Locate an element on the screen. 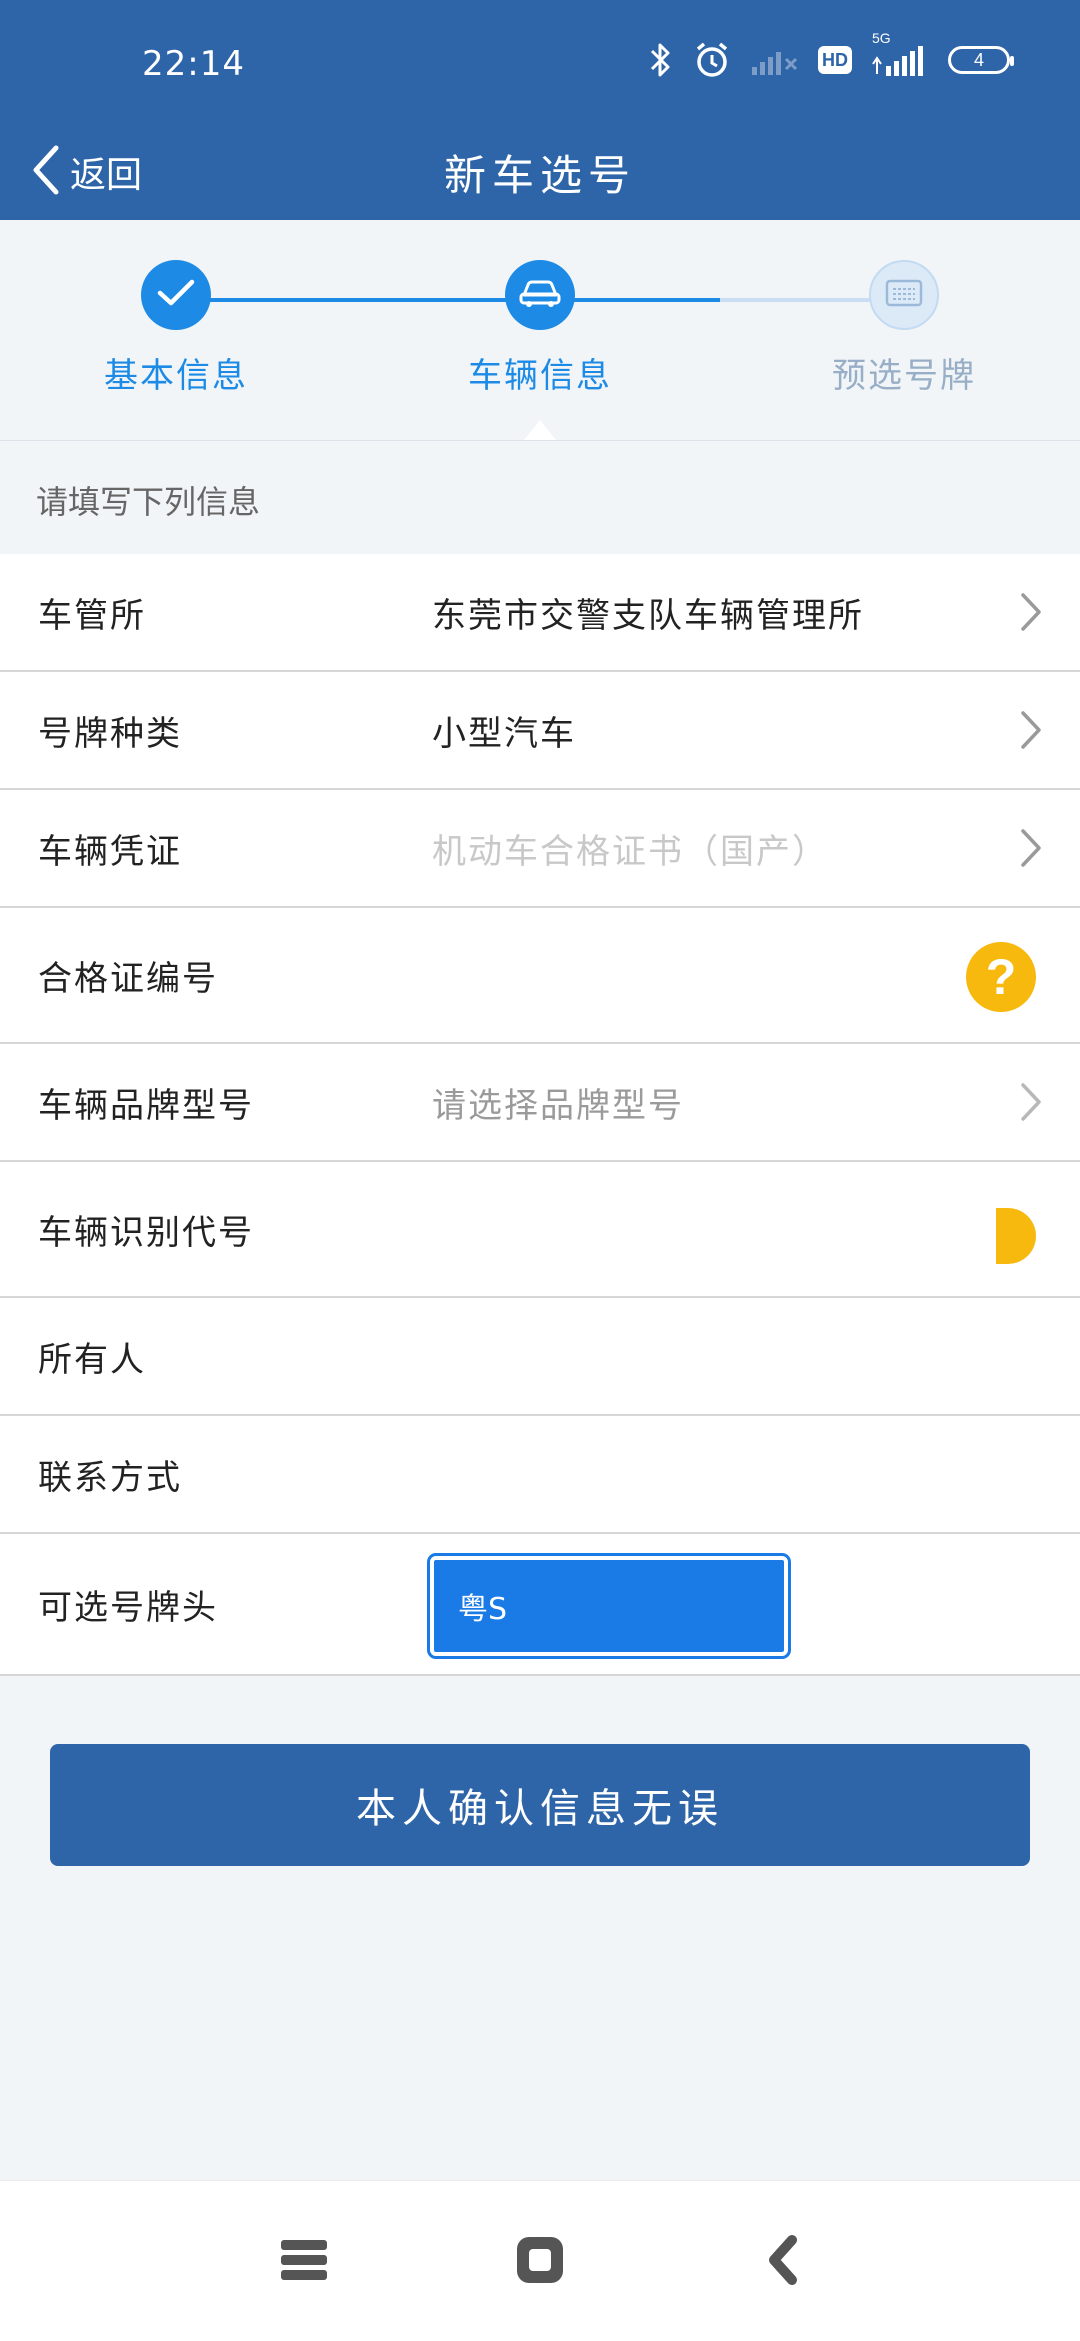 The image size is (1080, 2341). brand-model-placeholder: 请选择品牌型号 is located at coordinates (558, 1105).